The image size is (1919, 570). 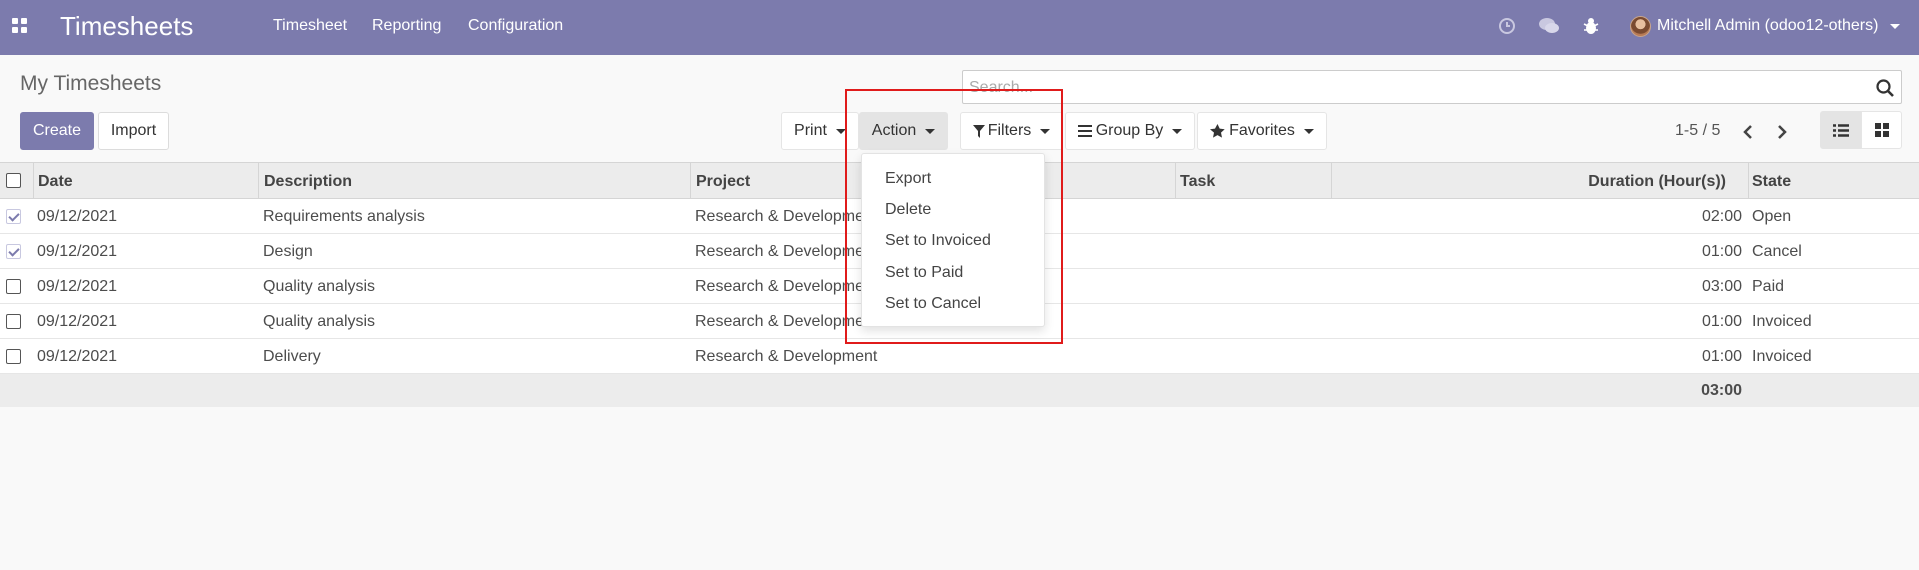 What do you see at coordinates (1697, 131) in the screenshot?
I see `pager-value: 1-5 / 5` at bounding box center [1697, 131].